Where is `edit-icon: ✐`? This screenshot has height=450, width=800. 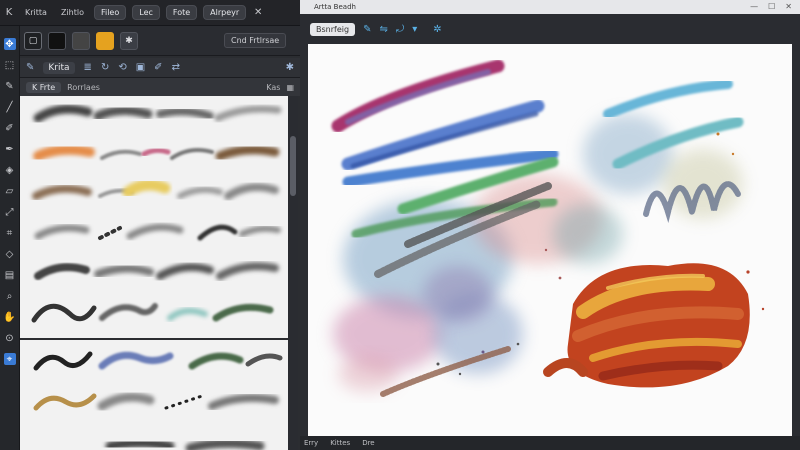 edit-icon: ✐ is located at coordinates (158, 67).